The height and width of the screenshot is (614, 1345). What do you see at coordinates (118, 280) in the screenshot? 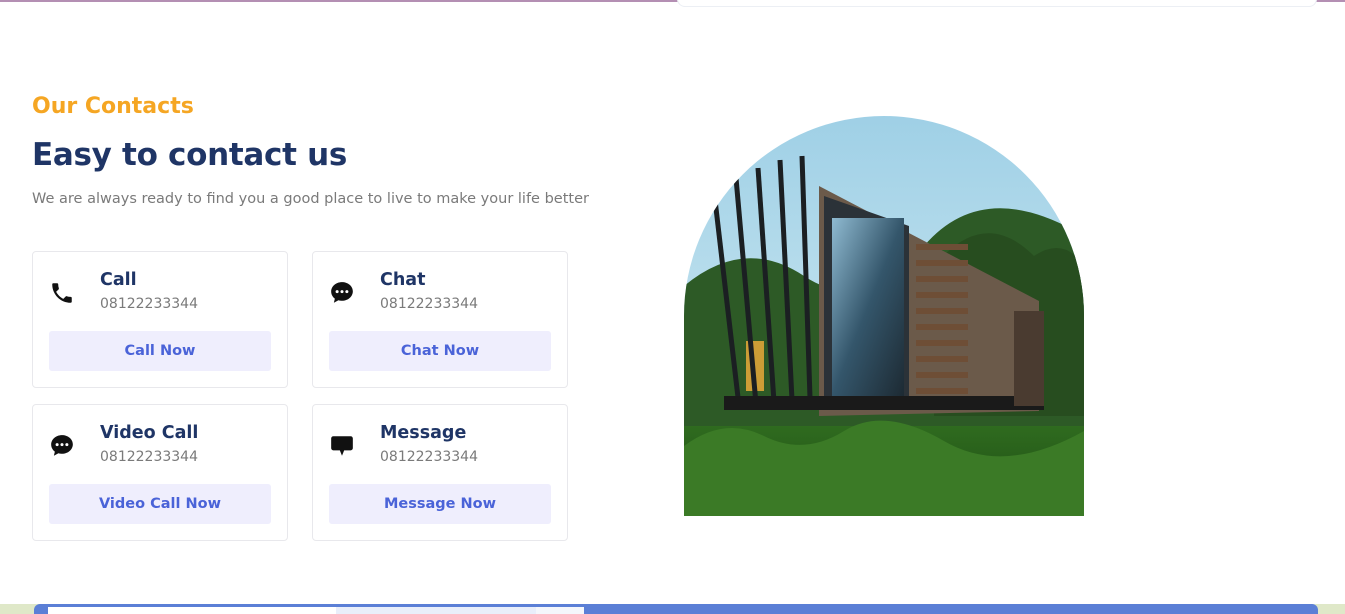
I see `contact-title: Call` at bounding box center [118, 280].